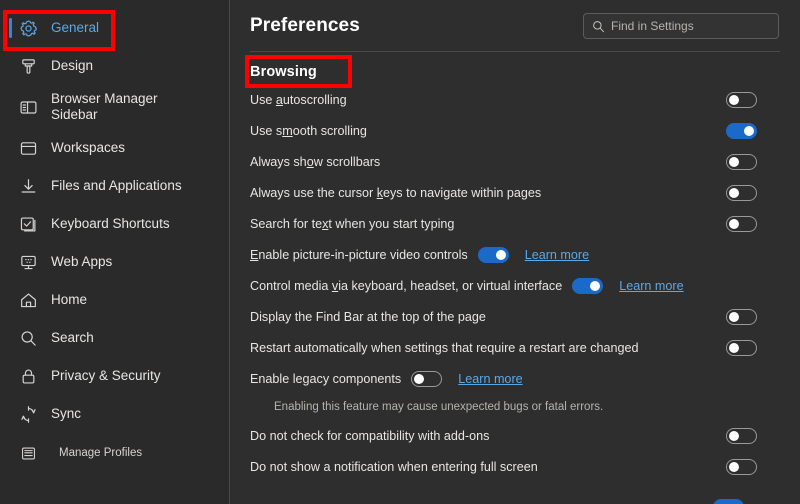  What do you see at coordinates (114, 300) in the screenshot?
I see `sidebar-item-home: Home` at bounding box center [114, 300].